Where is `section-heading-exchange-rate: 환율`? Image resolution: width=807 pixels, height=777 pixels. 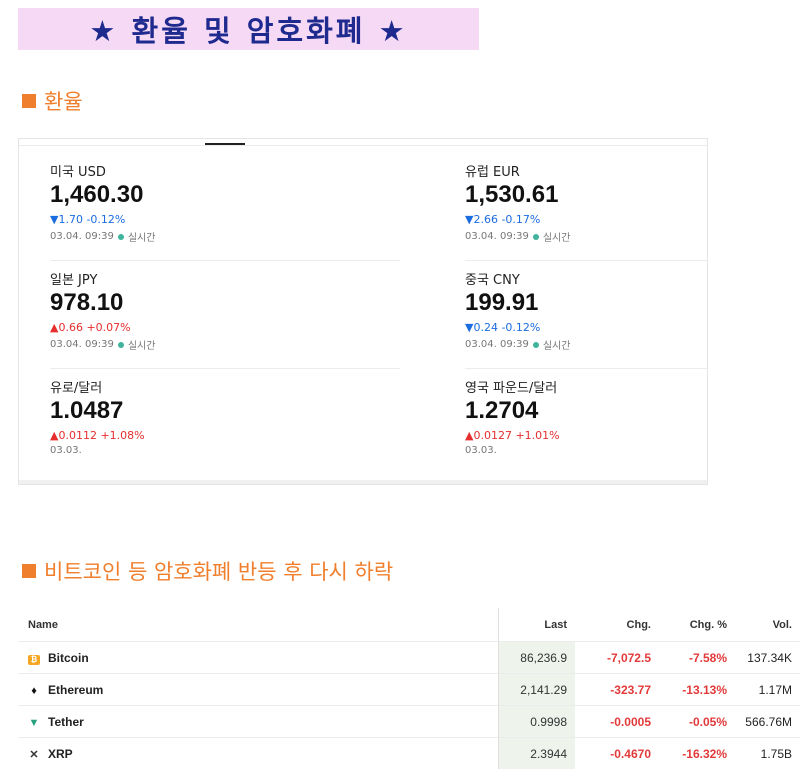 section-heading-exchange-rate: 환율 is located at coordinates (52, 101).